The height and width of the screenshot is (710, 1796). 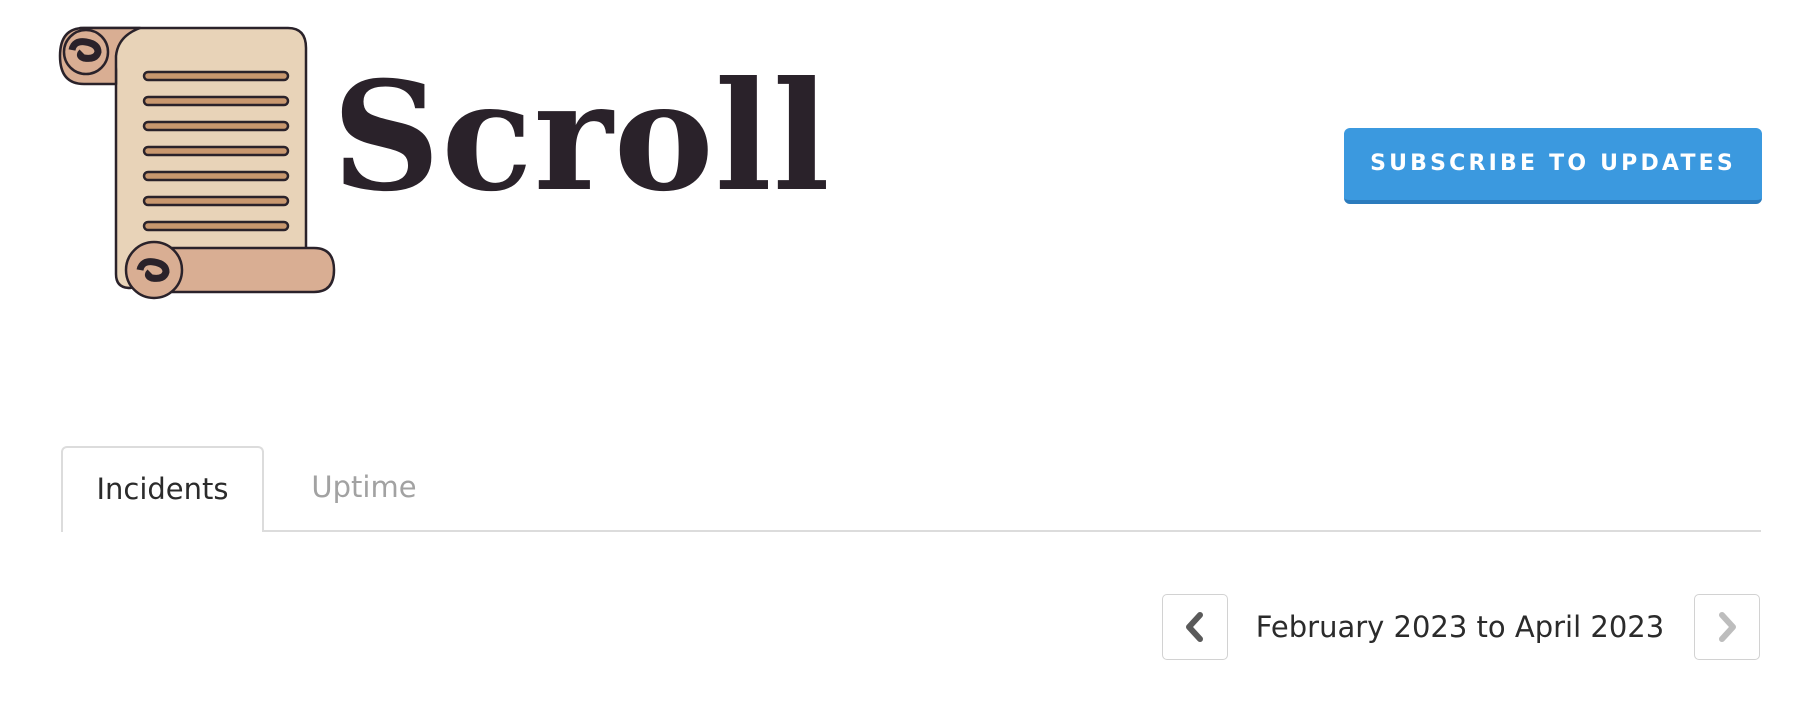 I want to click on subscribe-button: SUBSCRIBE TO UPDATES, so click(x=1553, y=166).